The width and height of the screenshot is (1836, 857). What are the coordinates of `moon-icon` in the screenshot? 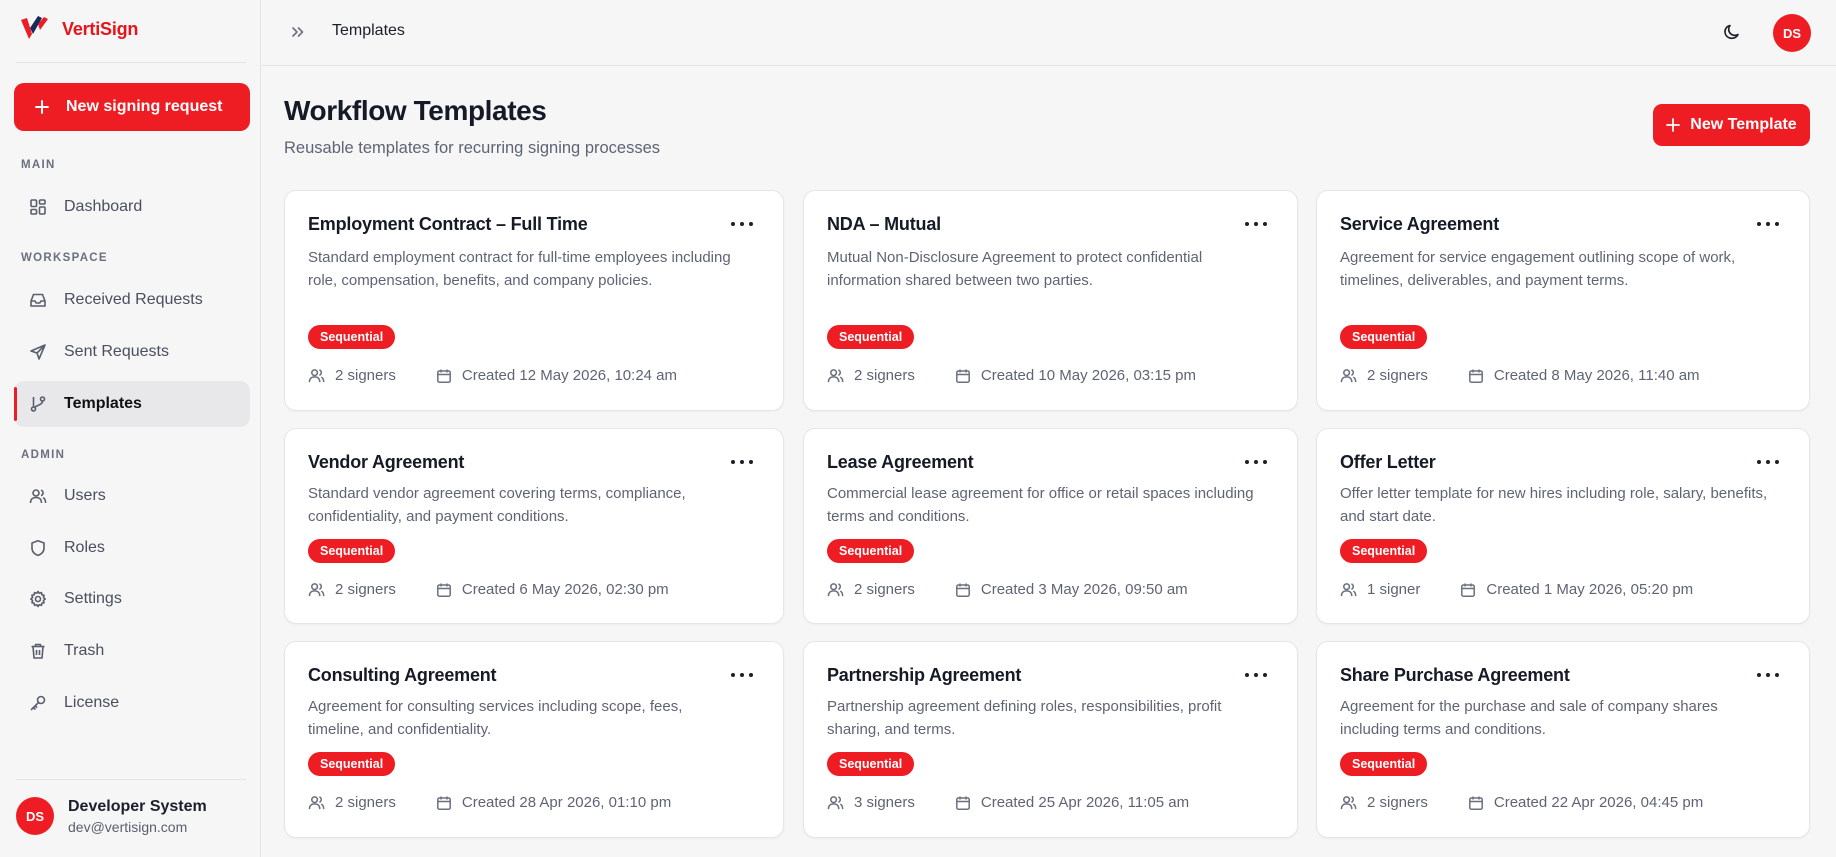 It's located at (1732, 34).